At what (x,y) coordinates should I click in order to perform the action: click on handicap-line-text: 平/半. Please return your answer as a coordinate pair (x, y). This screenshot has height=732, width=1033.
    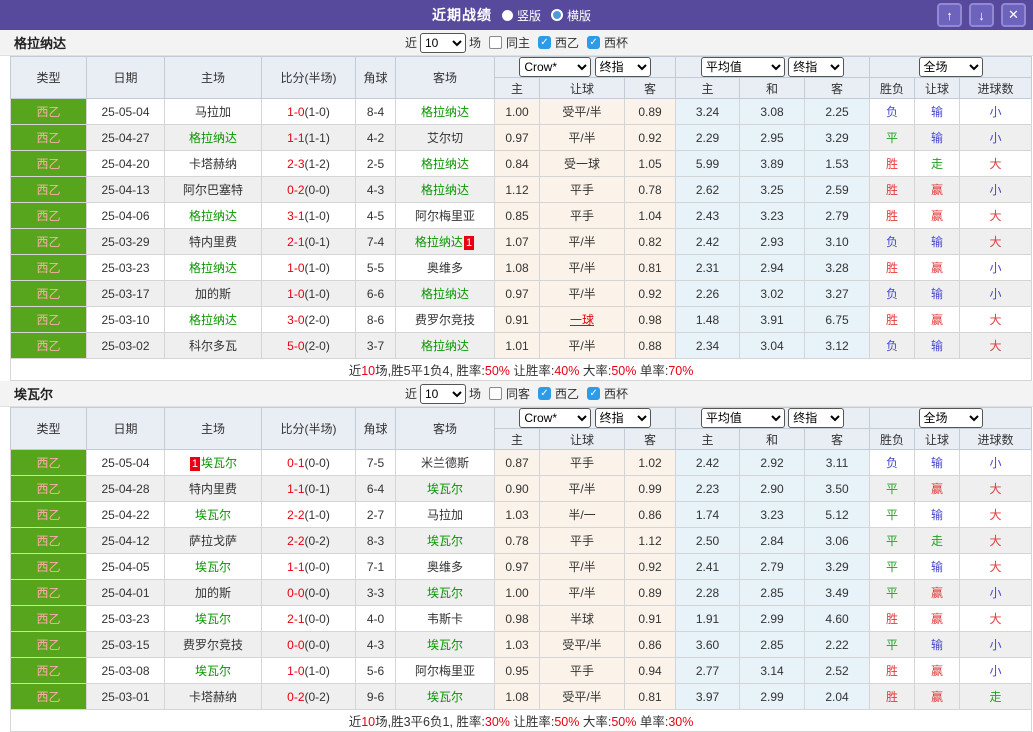
    Looking at the image, I should click on (582, 346).